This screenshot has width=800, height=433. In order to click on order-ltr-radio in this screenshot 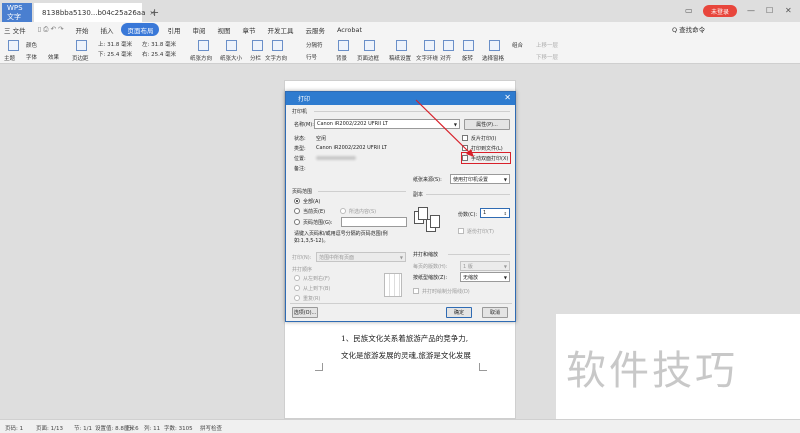, I will do `click(297, 278)`.